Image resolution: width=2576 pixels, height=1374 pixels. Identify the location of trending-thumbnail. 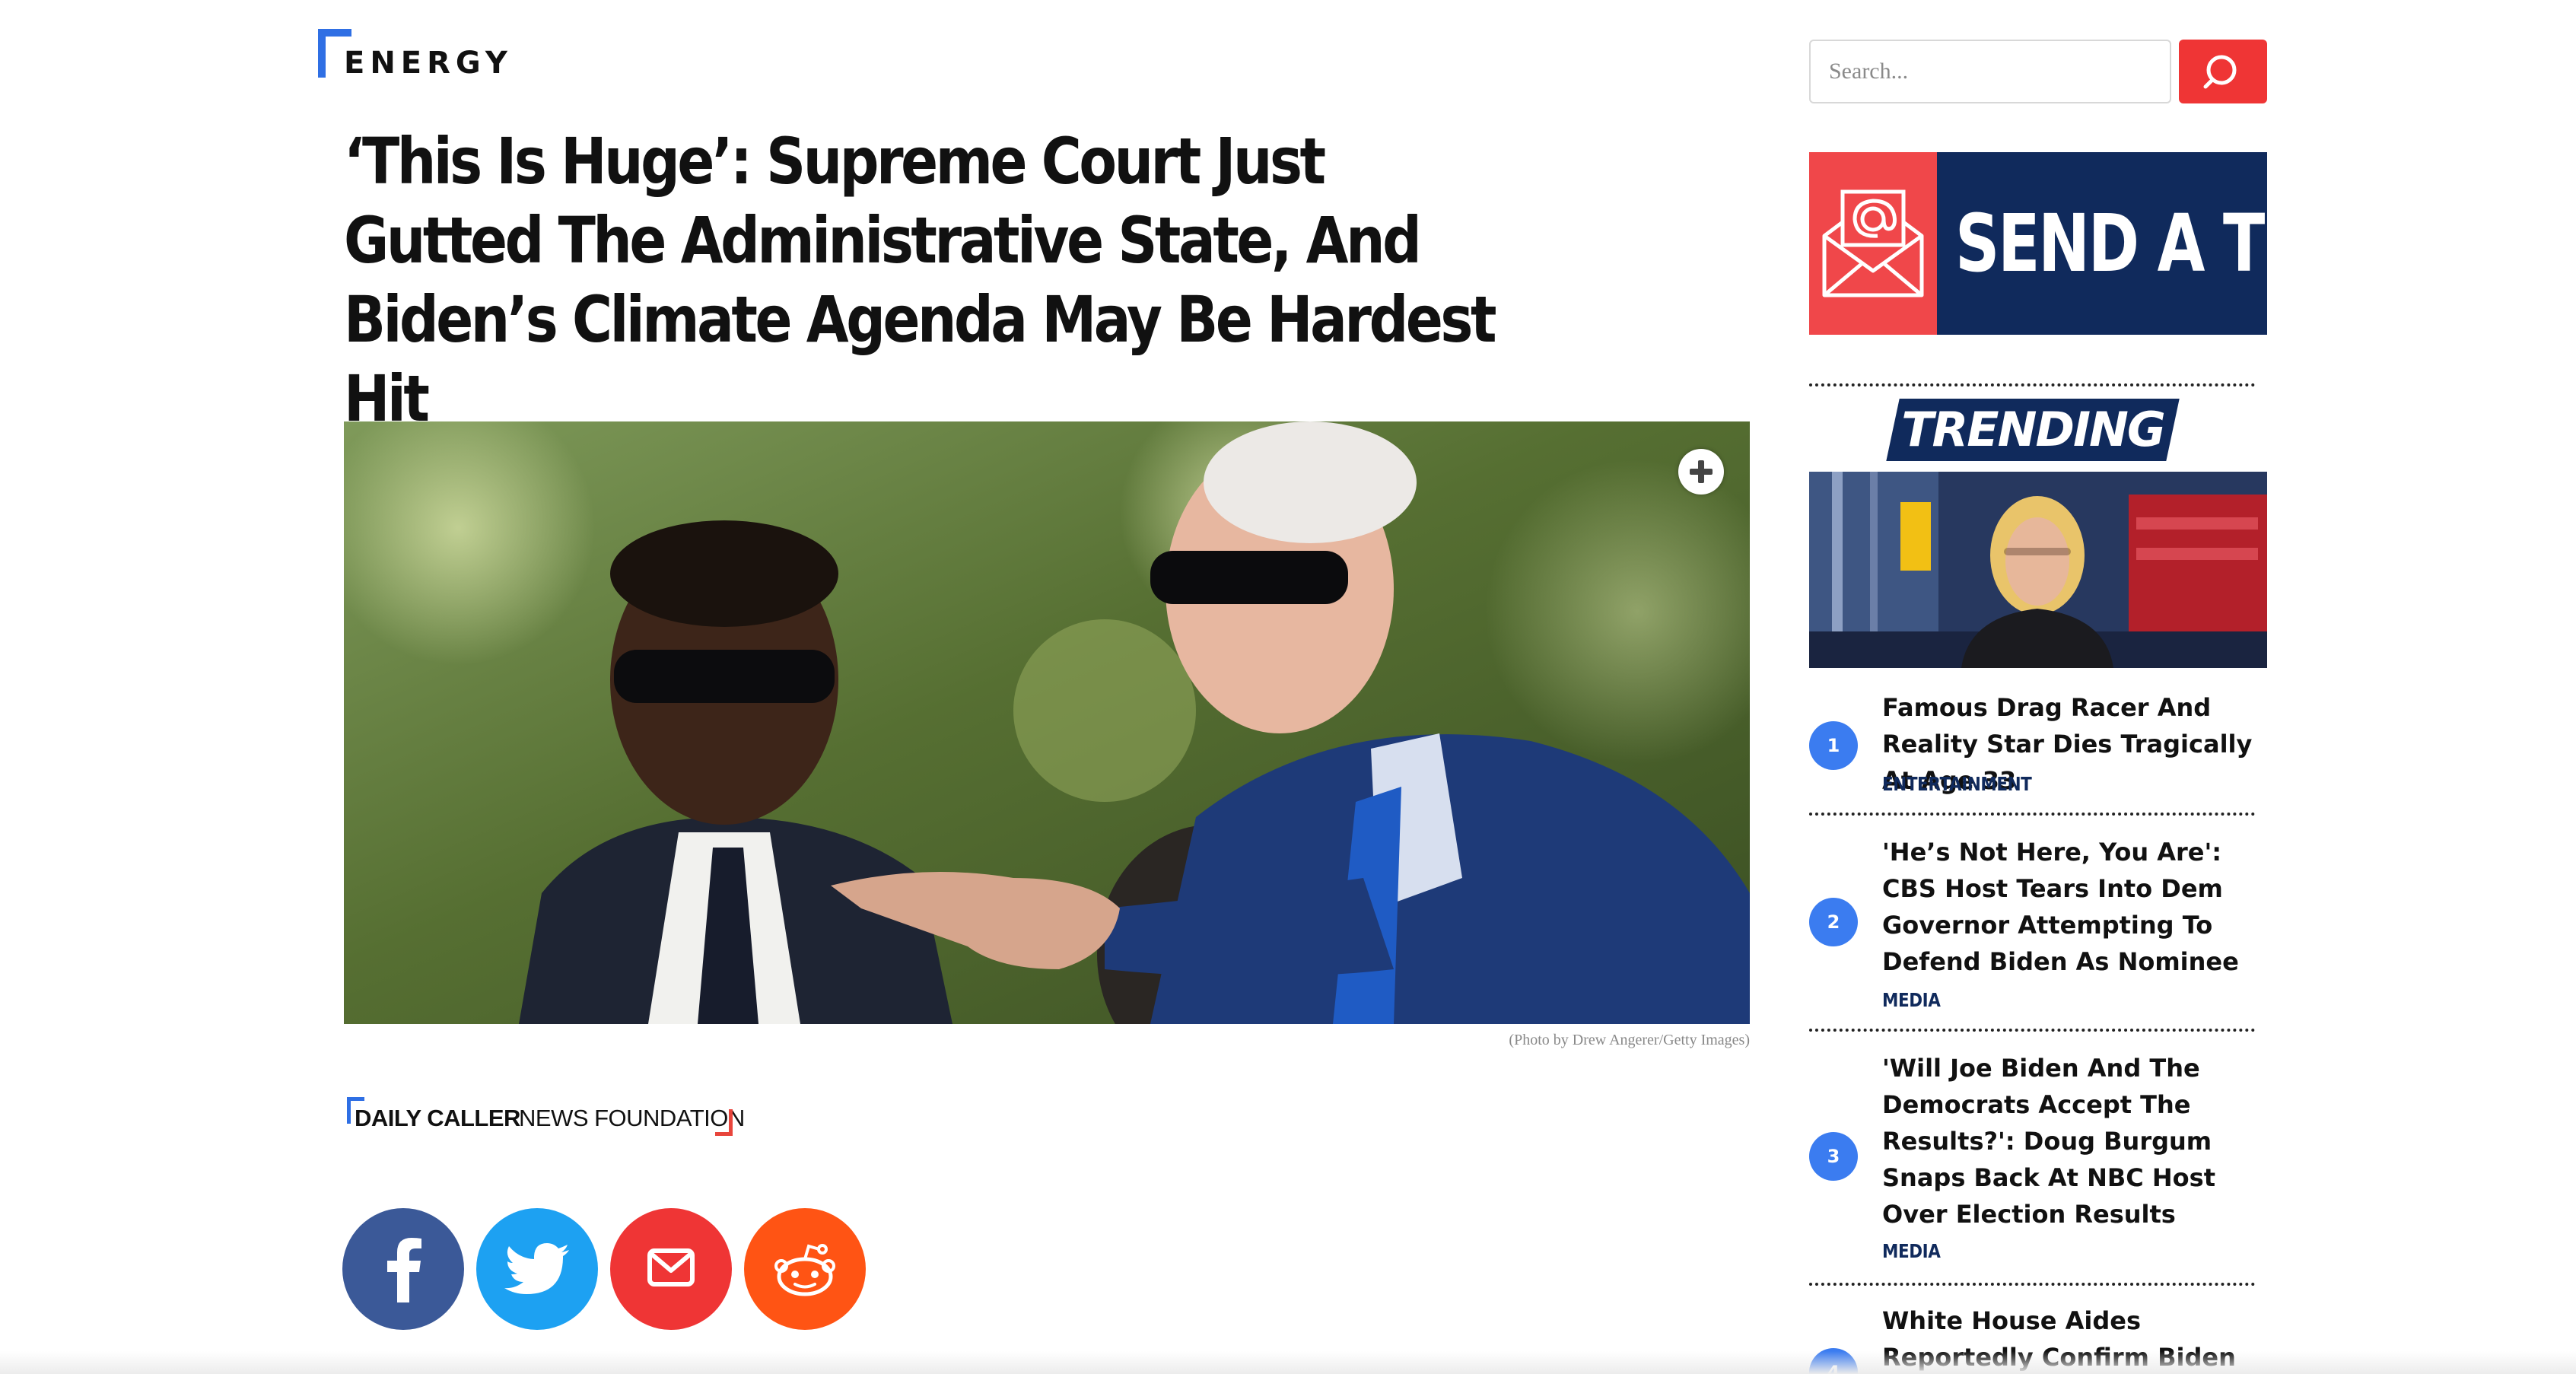
(2038, 570).